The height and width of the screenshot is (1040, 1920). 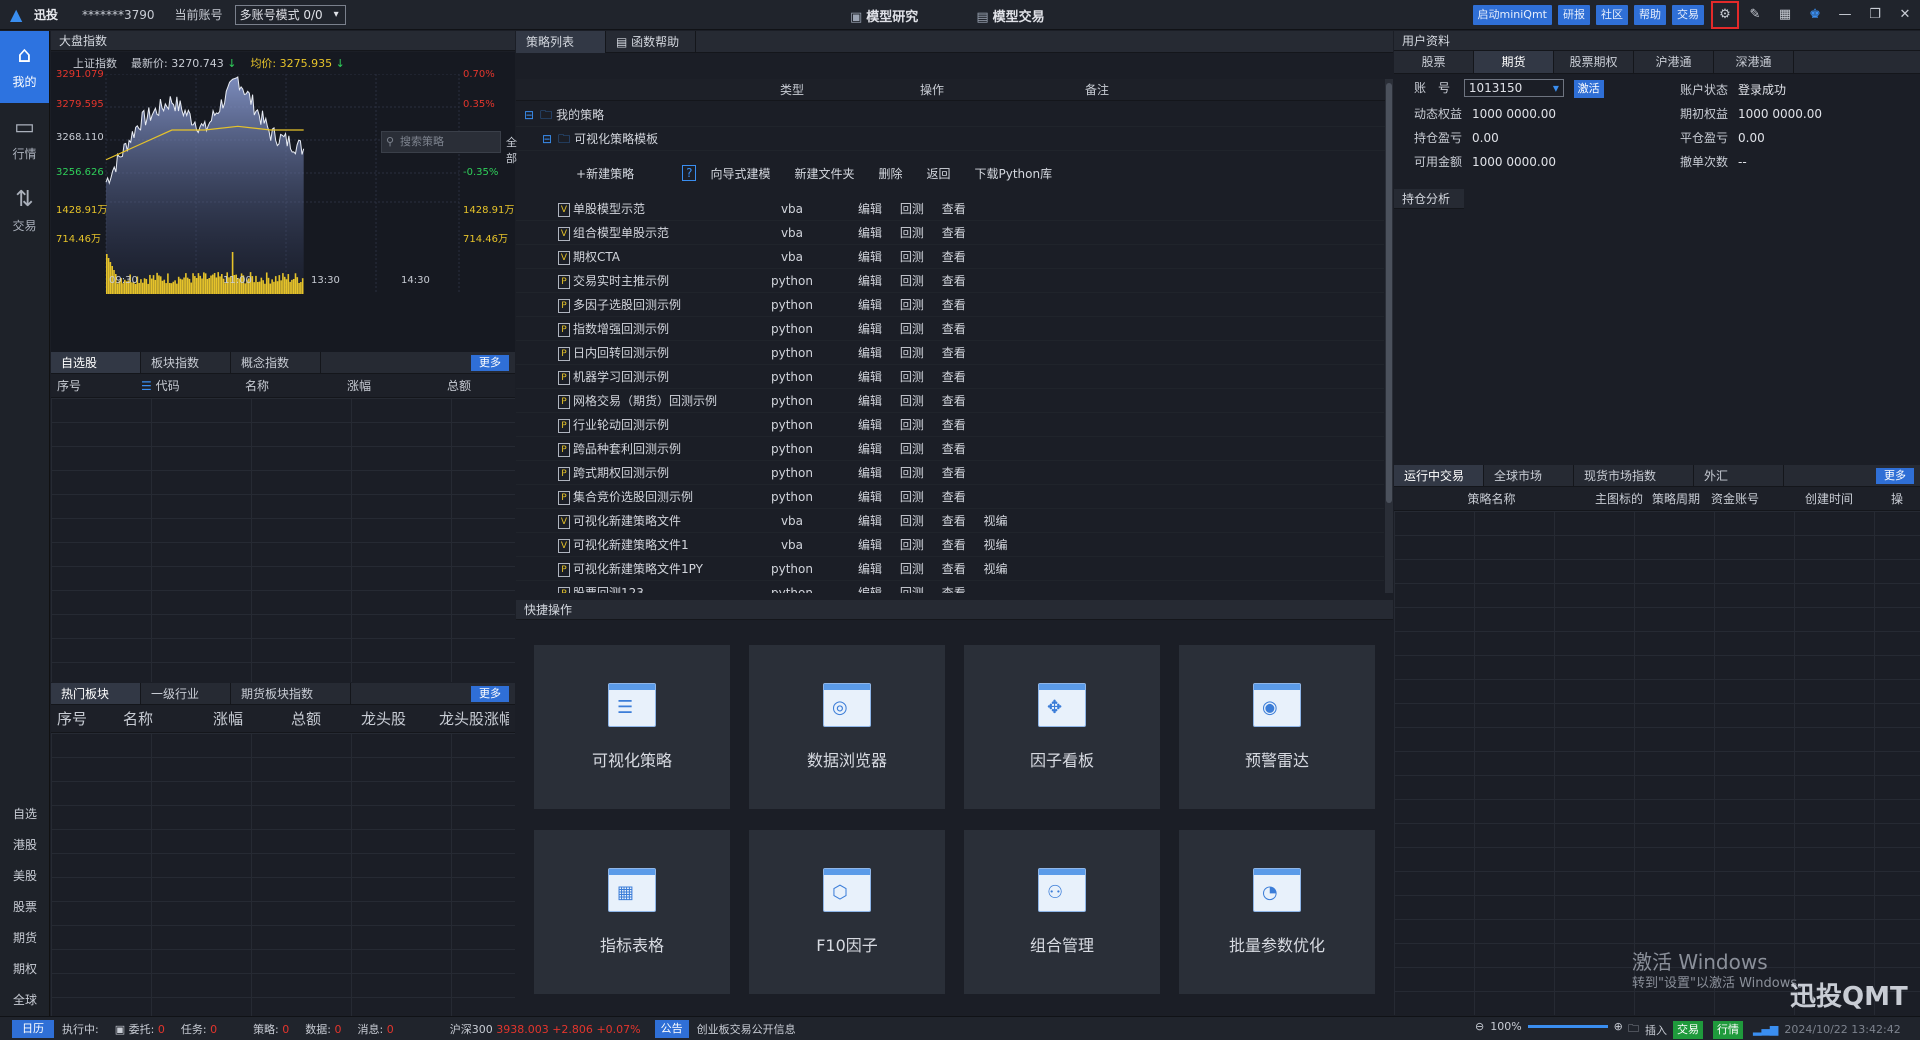 I want to click on strategy-search-input: ⚲ 搜索策略, so click(x=441, y=142).